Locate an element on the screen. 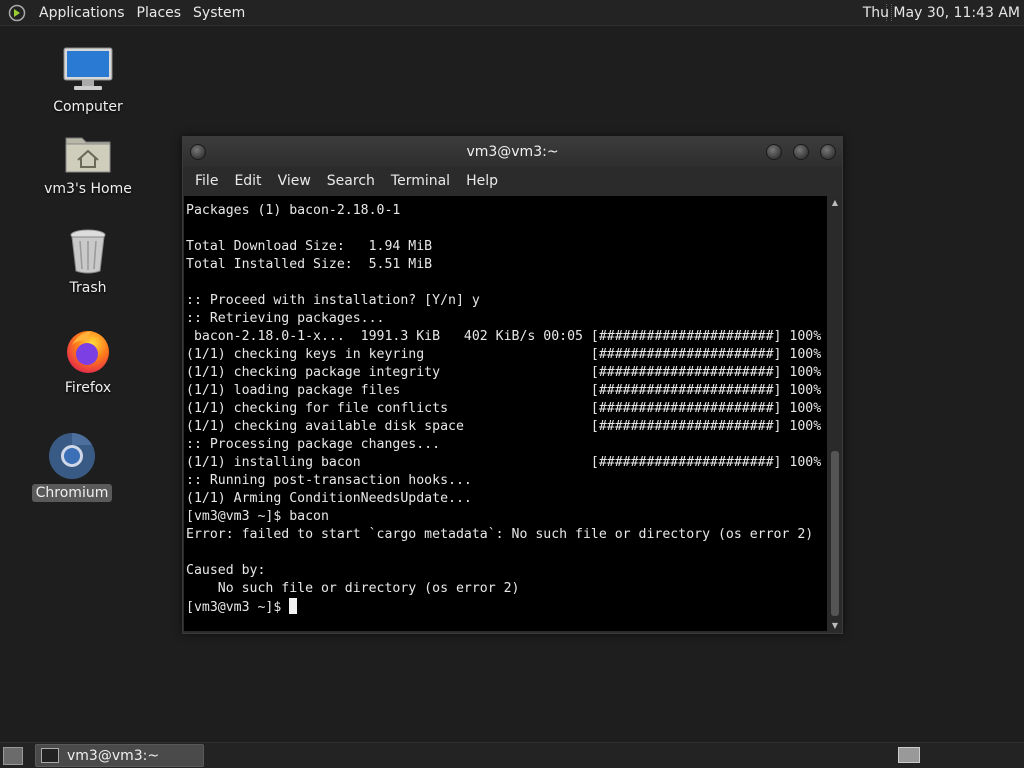 Image resolution: width=1024 pixels, height=768 pixels. terminal-line: :: Proceed with installation? [Y/n] y is located at coordinates (333, 300).